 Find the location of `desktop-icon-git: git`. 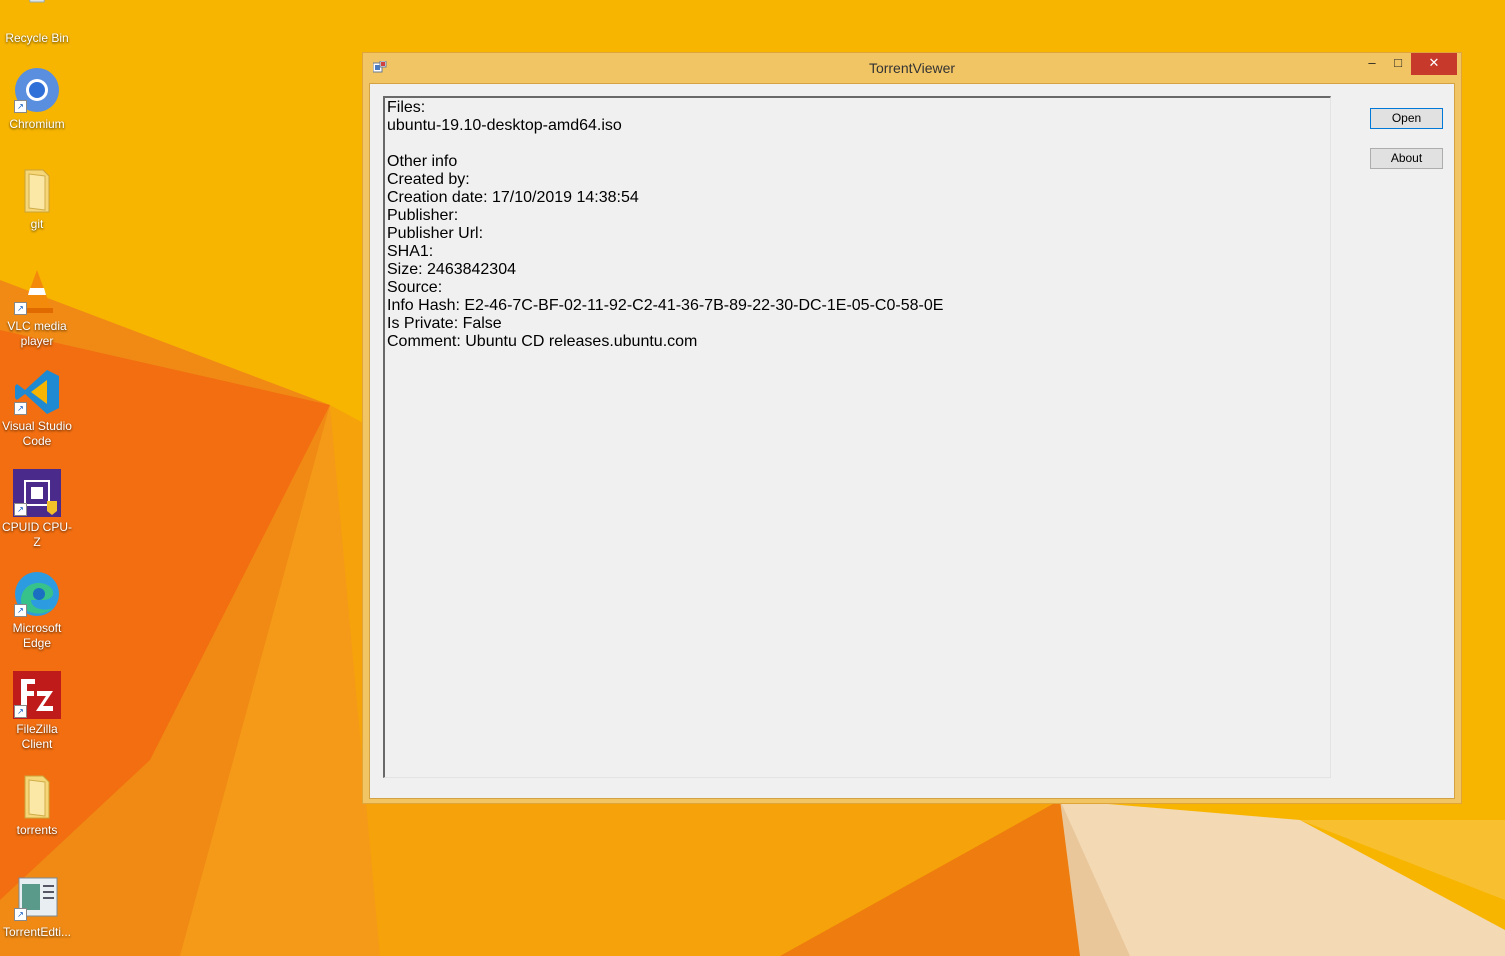

desktop-icon-git: git is located at coordinates (37, 199).